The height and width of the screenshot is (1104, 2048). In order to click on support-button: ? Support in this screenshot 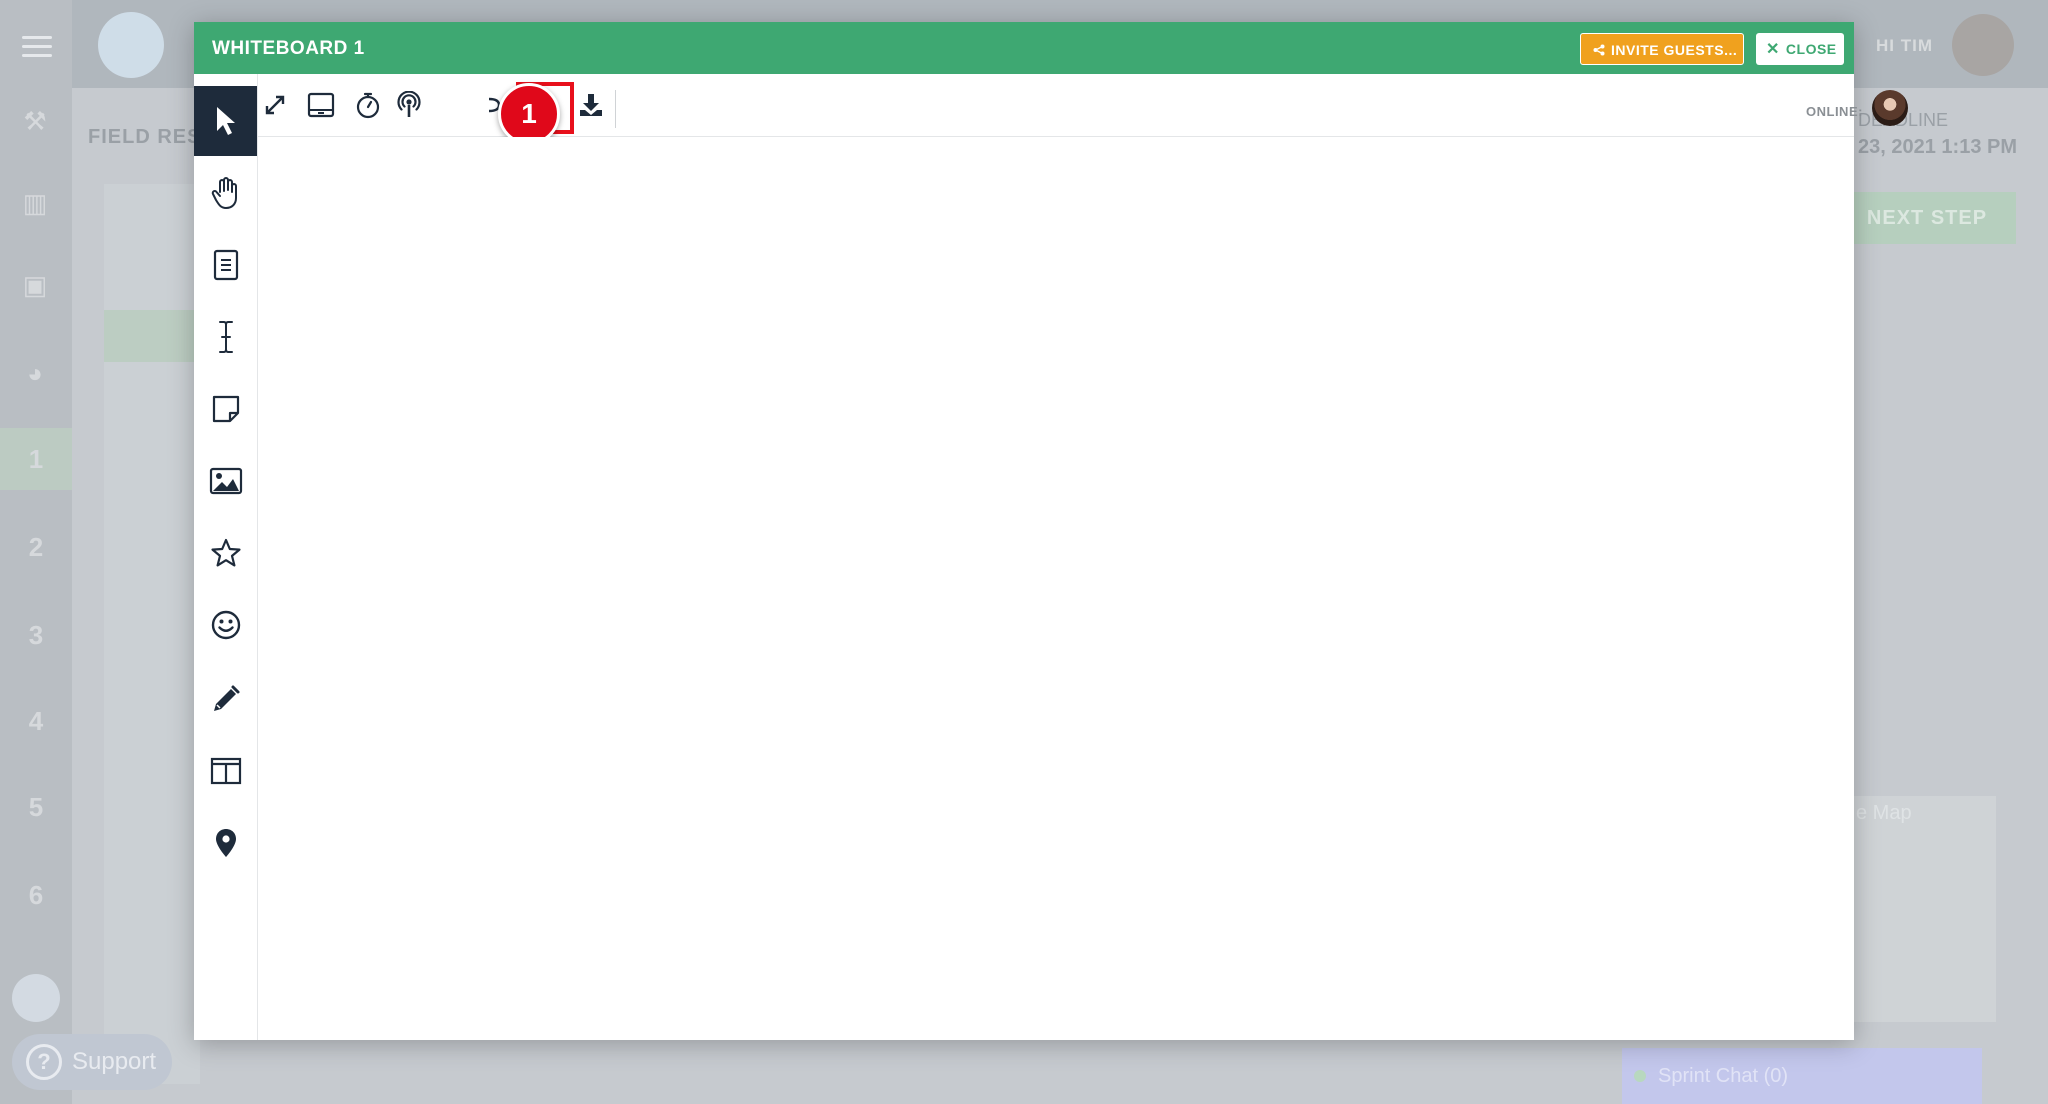, I will do `click(92, 1062)`.